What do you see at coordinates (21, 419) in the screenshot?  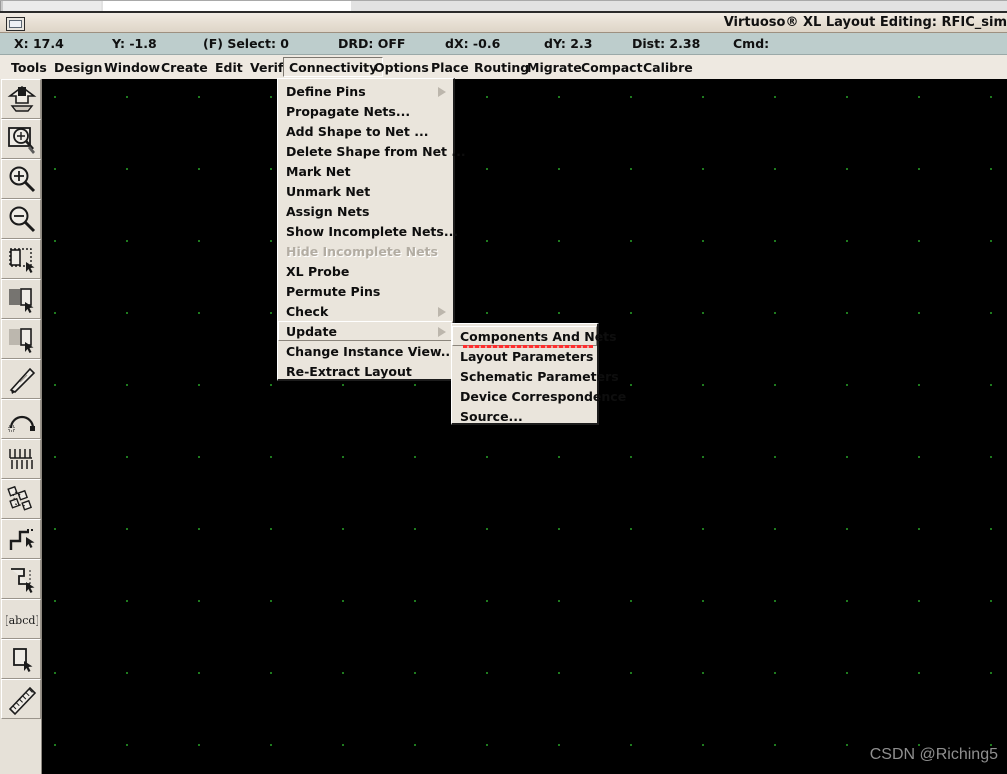 I see `rotate-icon` at bounding box center [21, 419].